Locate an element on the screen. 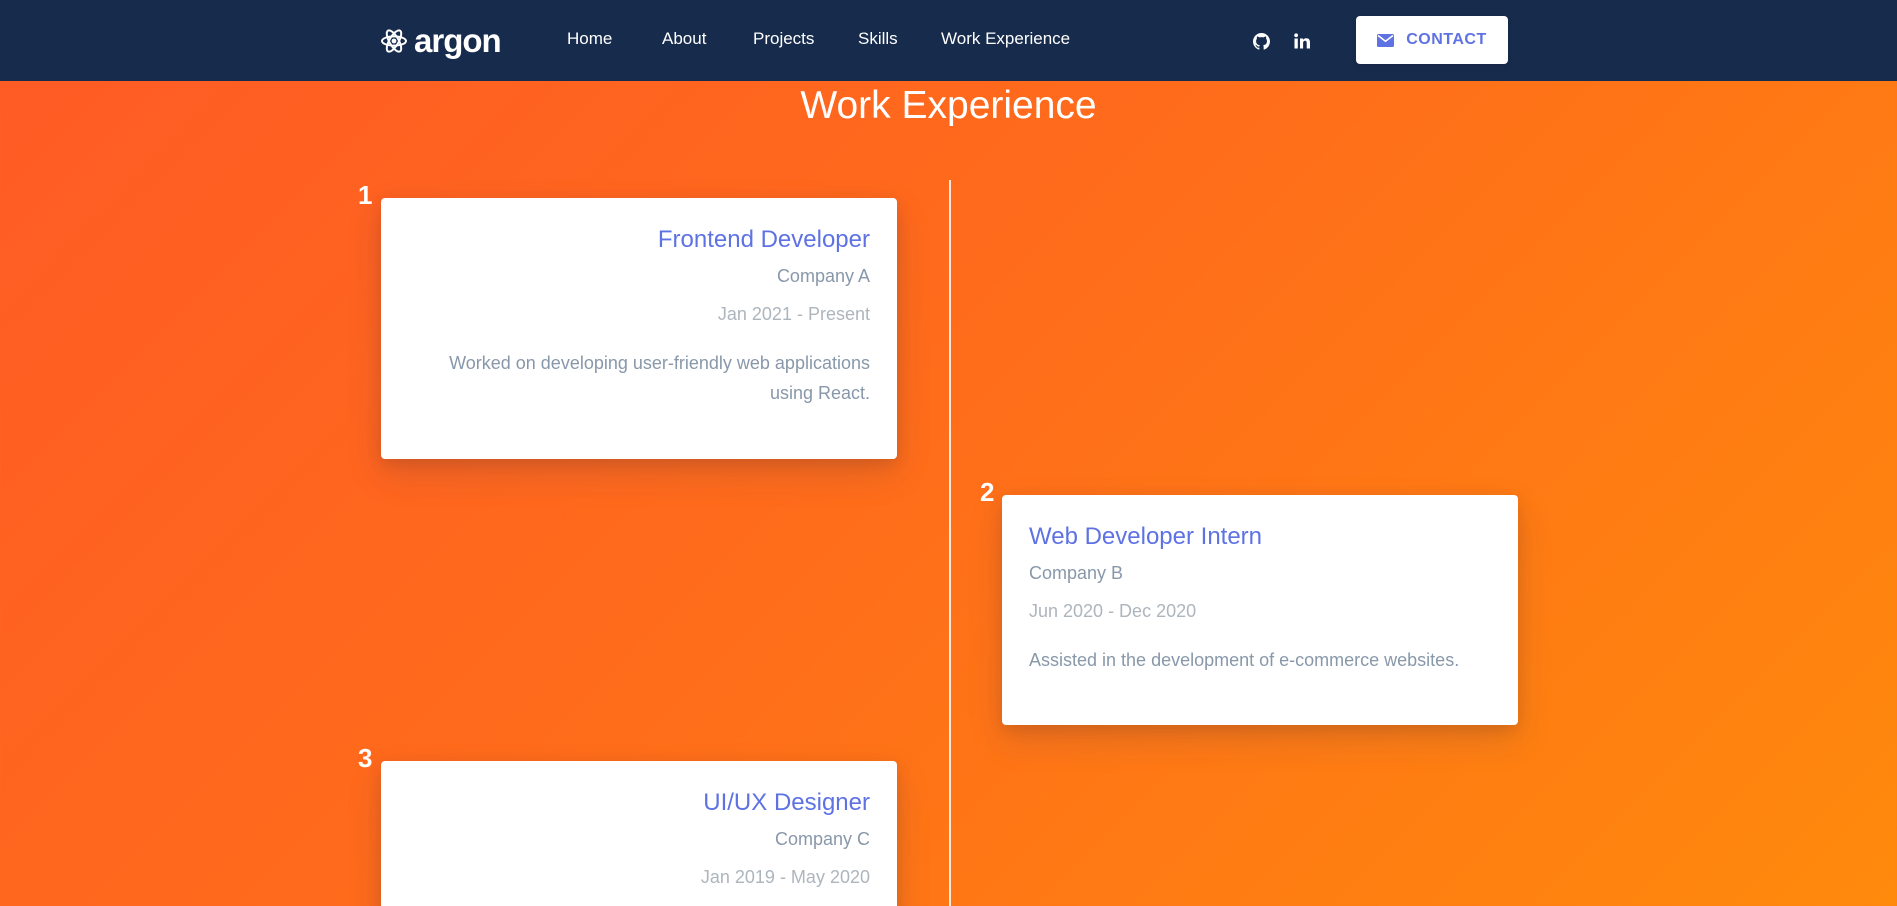 The image size is (1897, 906). github-glyph is located at coordinates (1261, 41).